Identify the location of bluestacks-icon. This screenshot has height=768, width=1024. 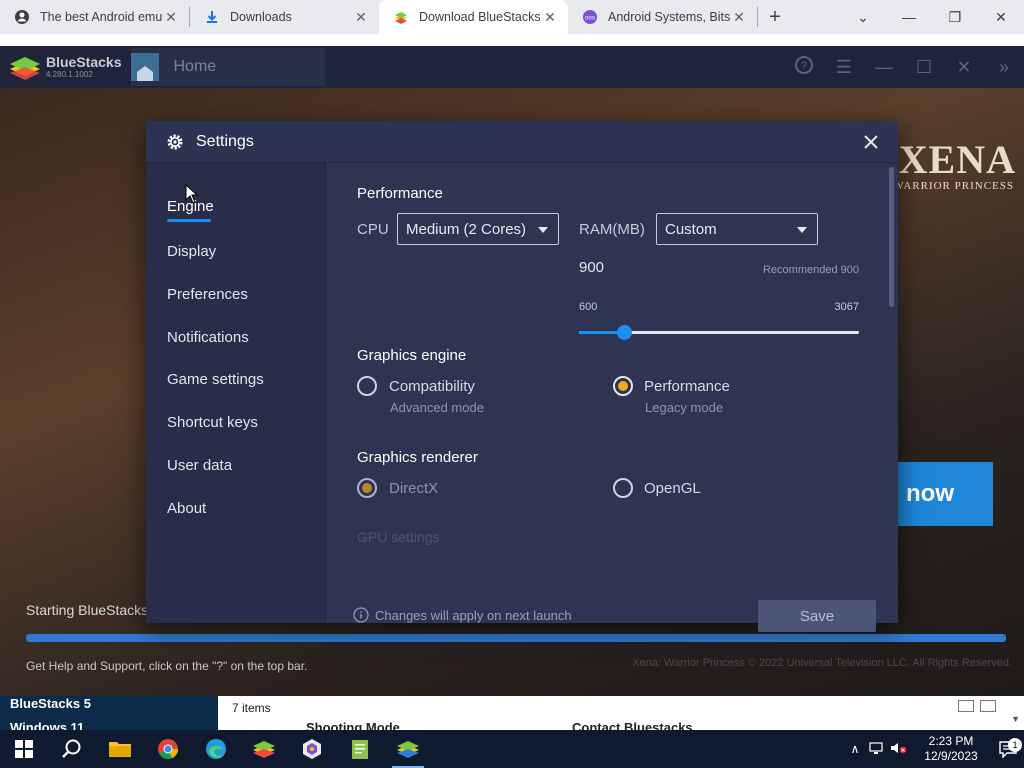
(264, 749).